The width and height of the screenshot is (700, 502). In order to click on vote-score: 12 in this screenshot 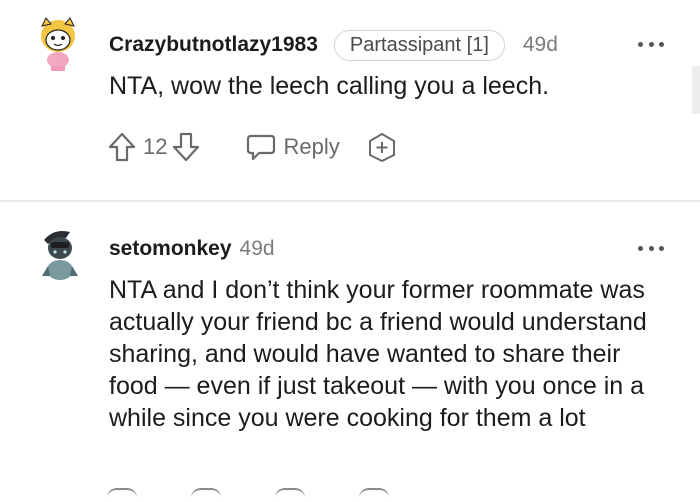, I will do `click(155, 146)`.